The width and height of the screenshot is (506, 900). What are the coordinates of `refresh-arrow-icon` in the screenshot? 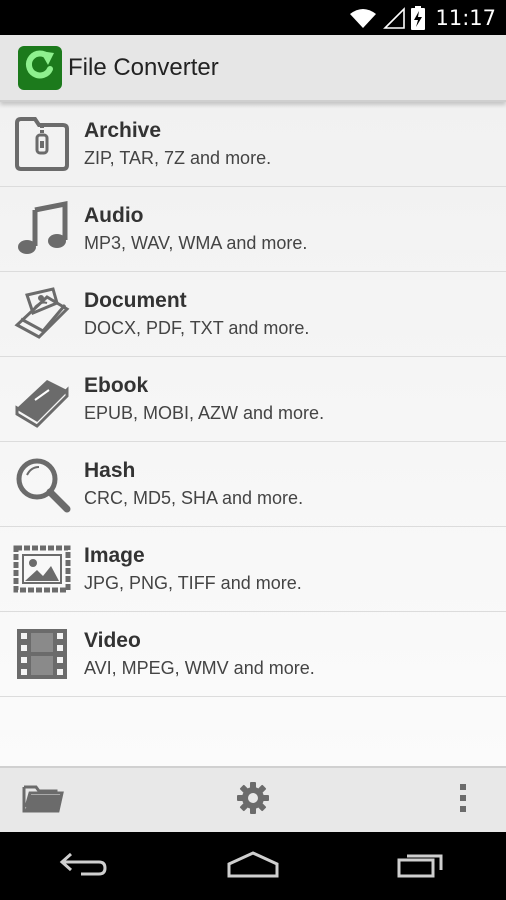 It's located at (40, 67).